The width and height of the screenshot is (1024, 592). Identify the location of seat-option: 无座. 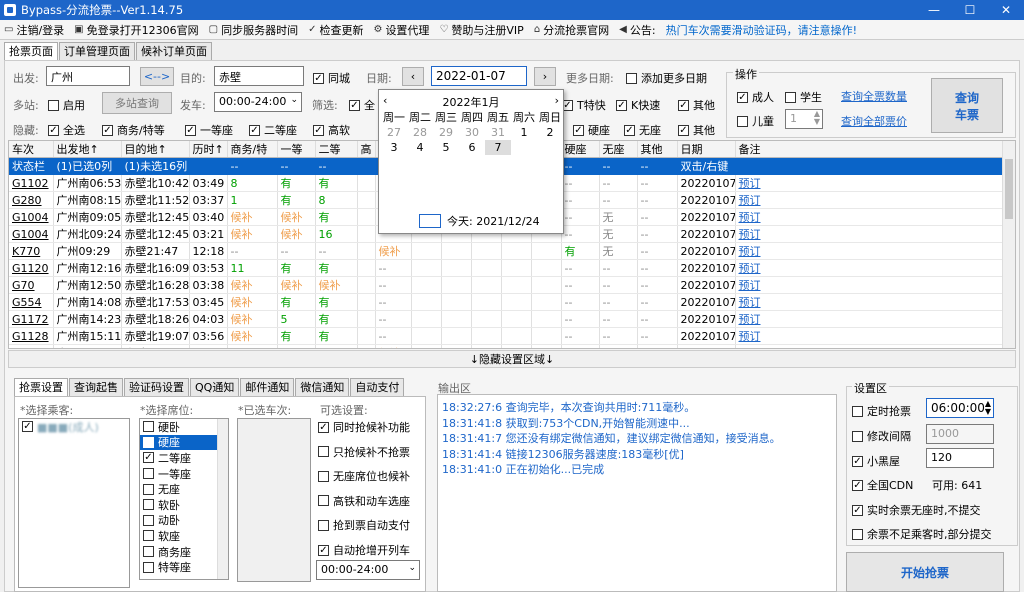
(184, 489).